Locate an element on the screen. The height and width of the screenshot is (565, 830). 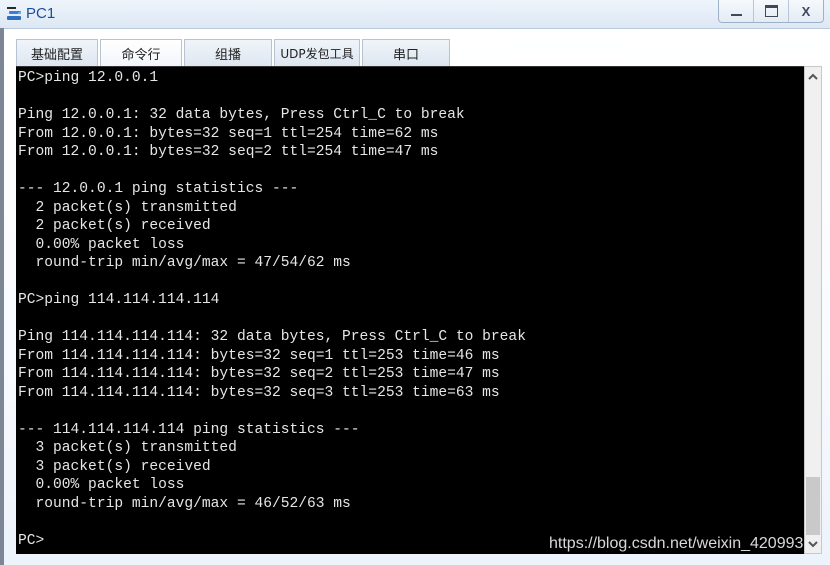
maximize-button is located at coordinates (770, 11).